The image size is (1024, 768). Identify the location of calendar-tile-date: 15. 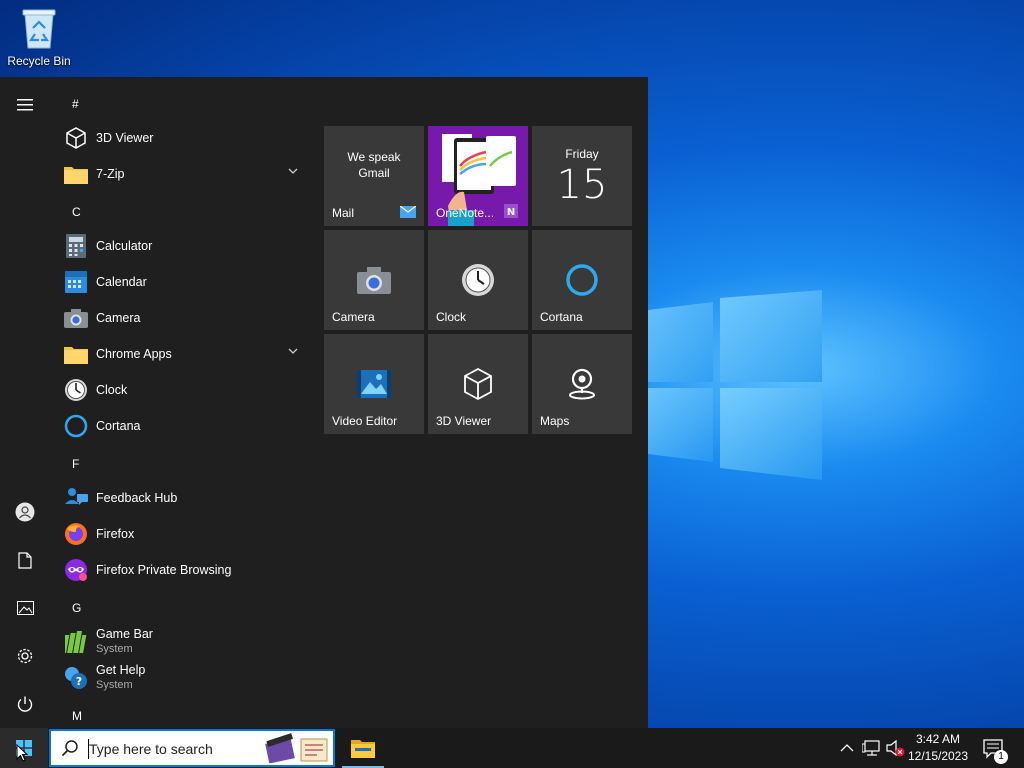
(582, 185).